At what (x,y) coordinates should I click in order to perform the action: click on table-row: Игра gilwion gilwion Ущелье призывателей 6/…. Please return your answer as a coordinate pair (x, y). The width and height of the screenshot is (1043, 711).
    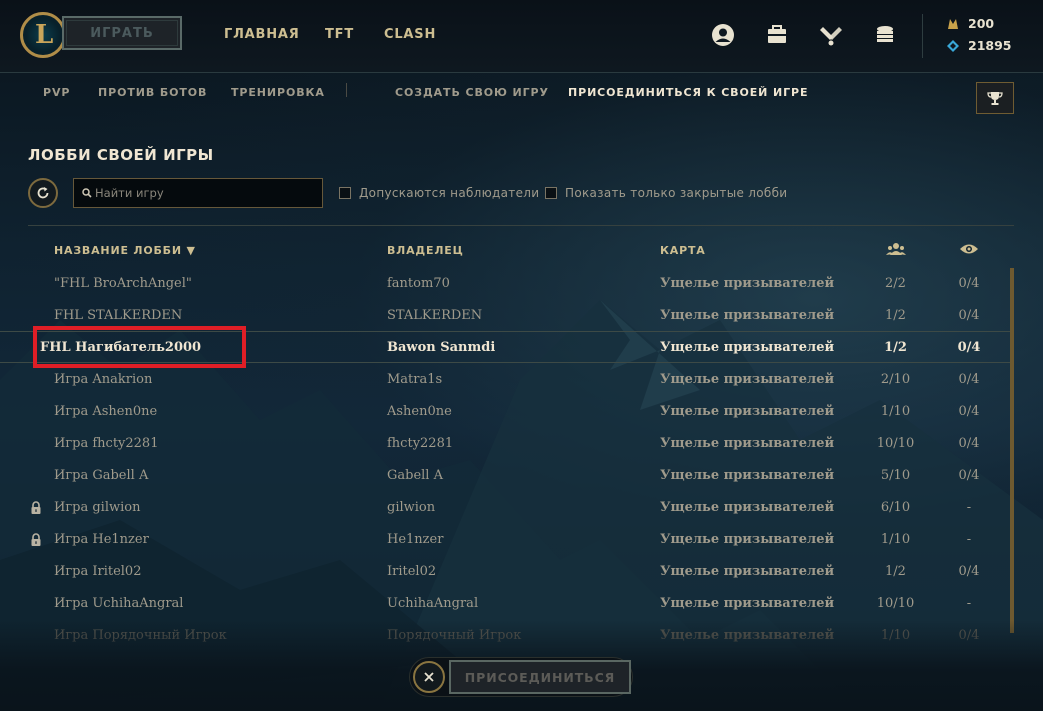
    Looking at the image, I should click on (505, 508).